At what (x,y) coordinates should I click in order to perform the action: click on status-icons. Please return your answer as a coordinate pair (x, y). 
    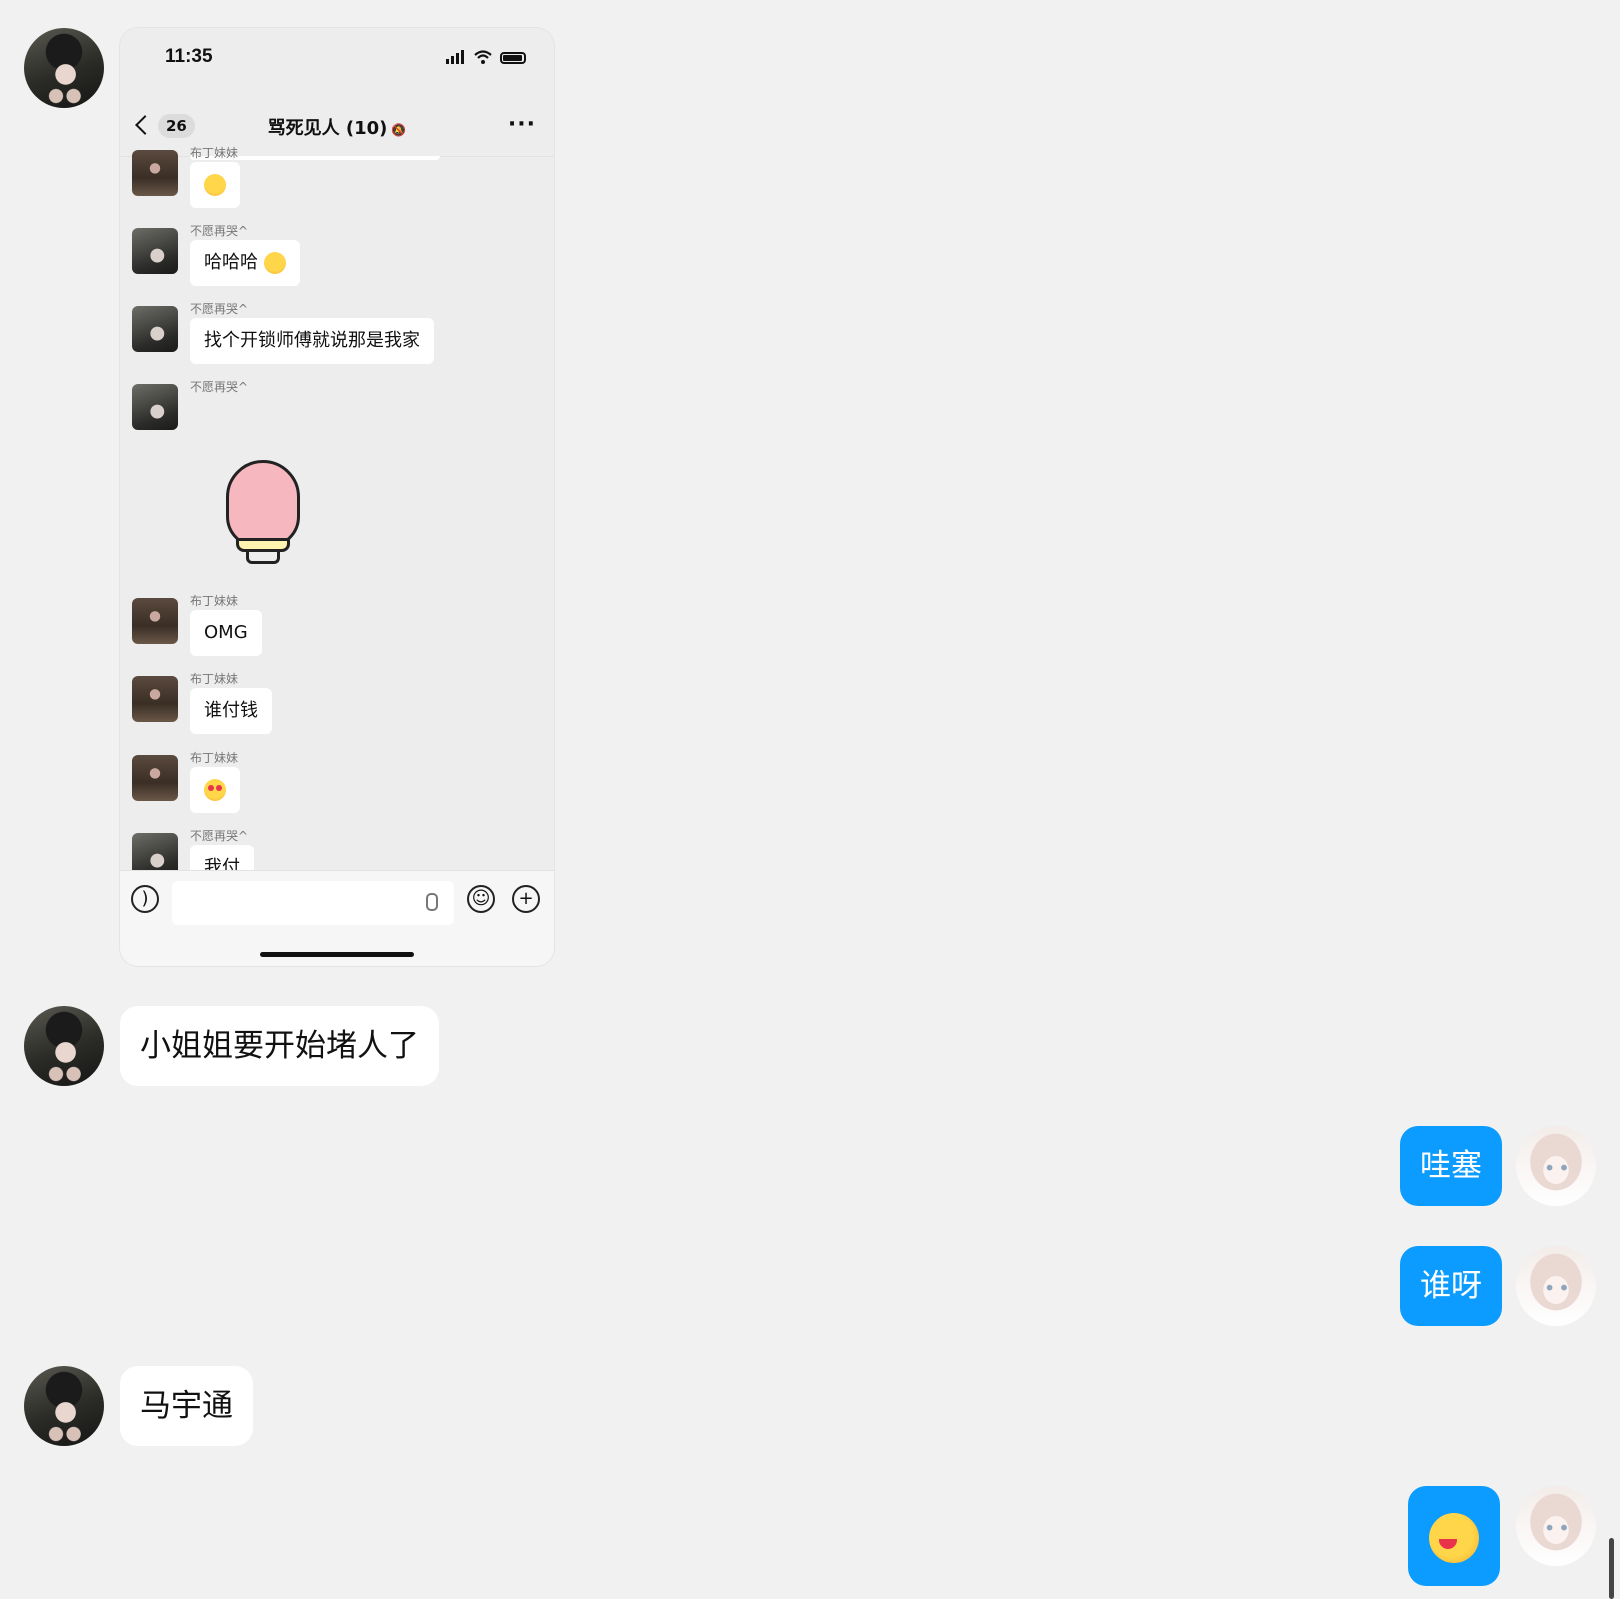
    Looking at the image, I should click on (486, 56).